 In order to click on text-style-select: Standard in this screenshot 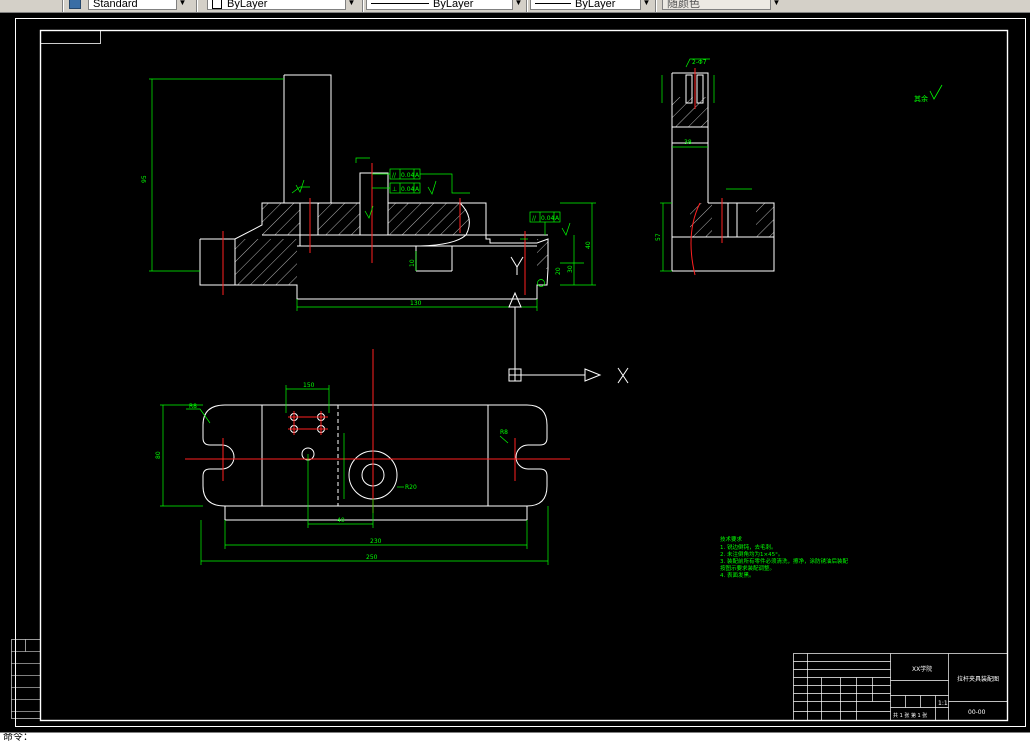, I will do `click(138, 5)`.